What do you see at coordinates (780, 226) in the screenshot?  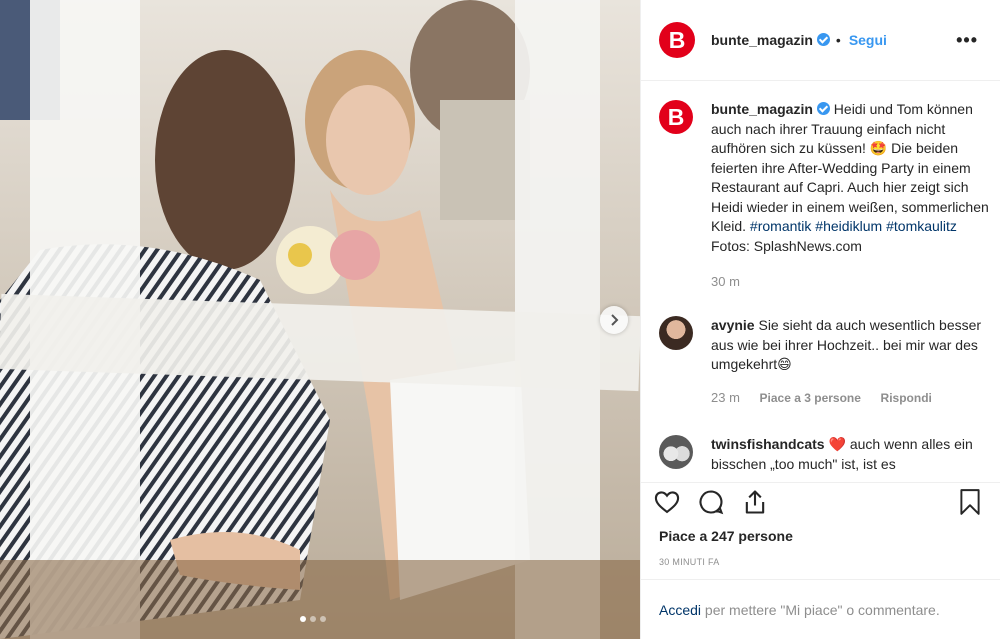 I see `hashtag-link: #romantik` at bounding box center [780, 226].